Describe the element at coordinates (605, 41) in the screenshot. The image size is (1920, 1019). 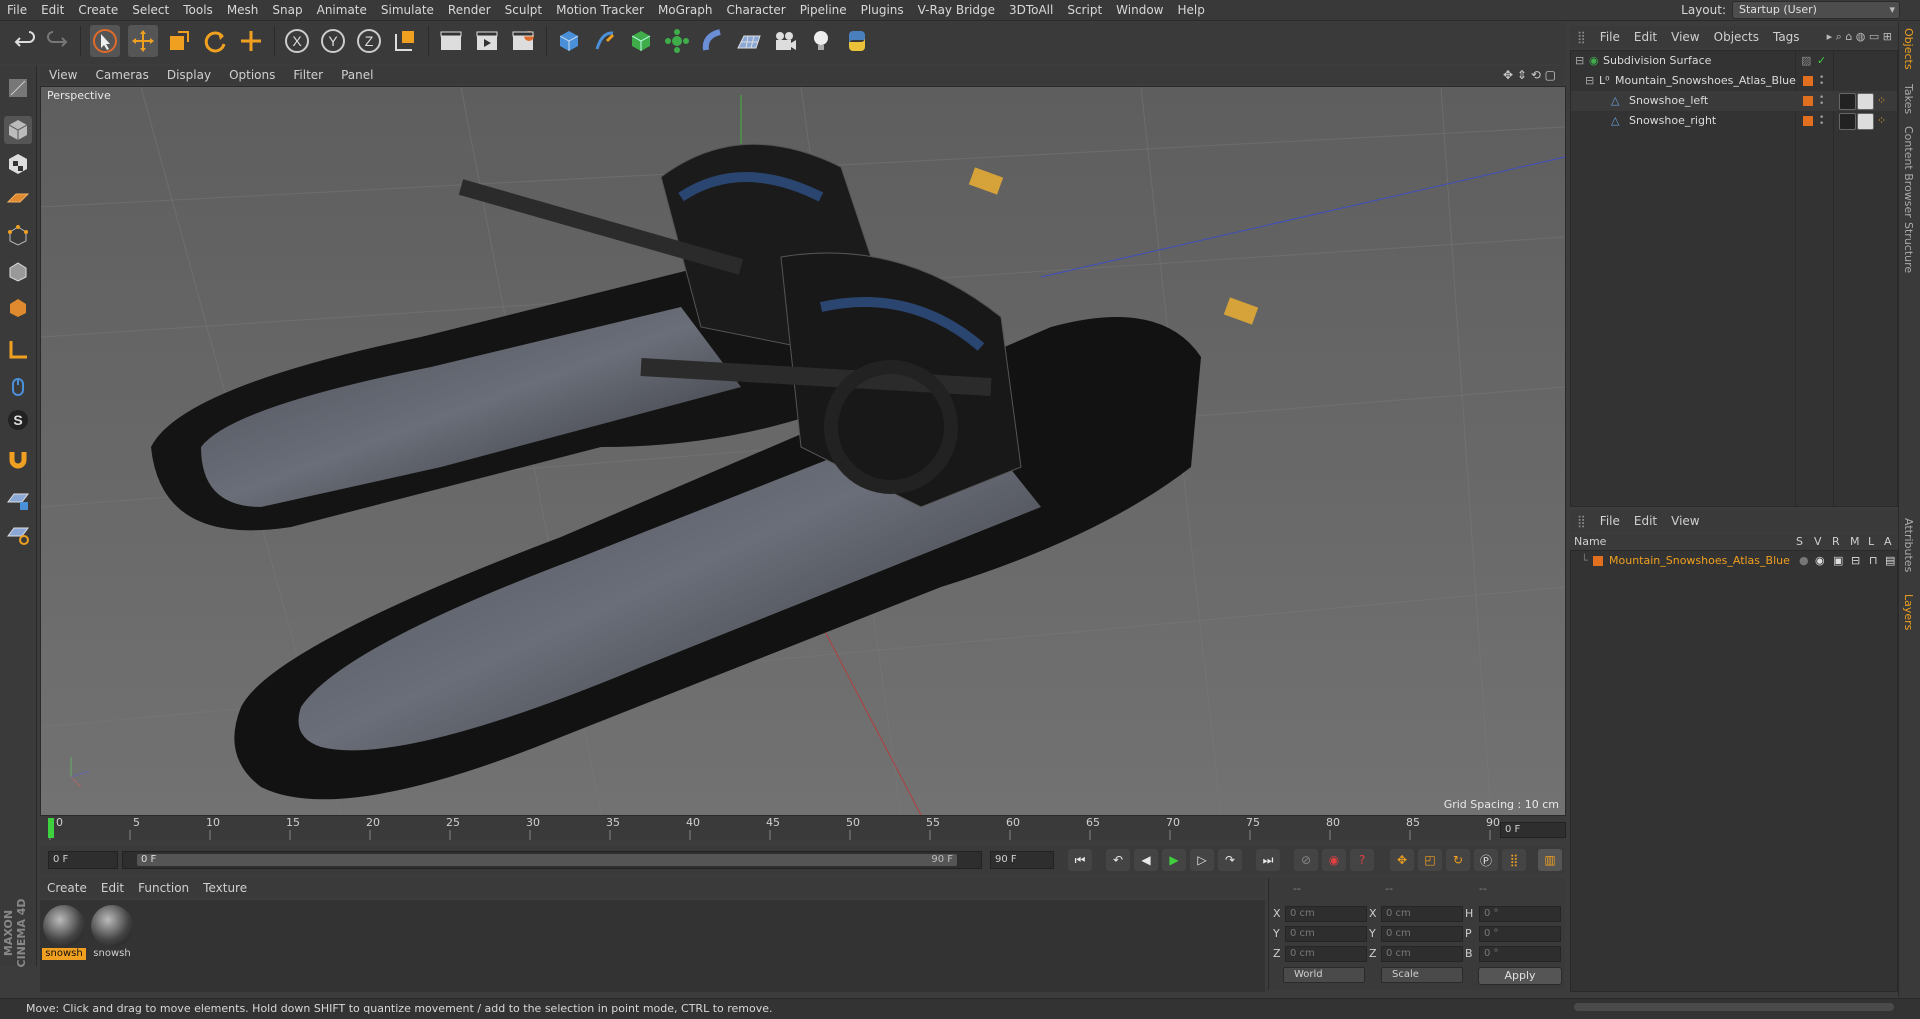
I see `add-spline-button` at that location.